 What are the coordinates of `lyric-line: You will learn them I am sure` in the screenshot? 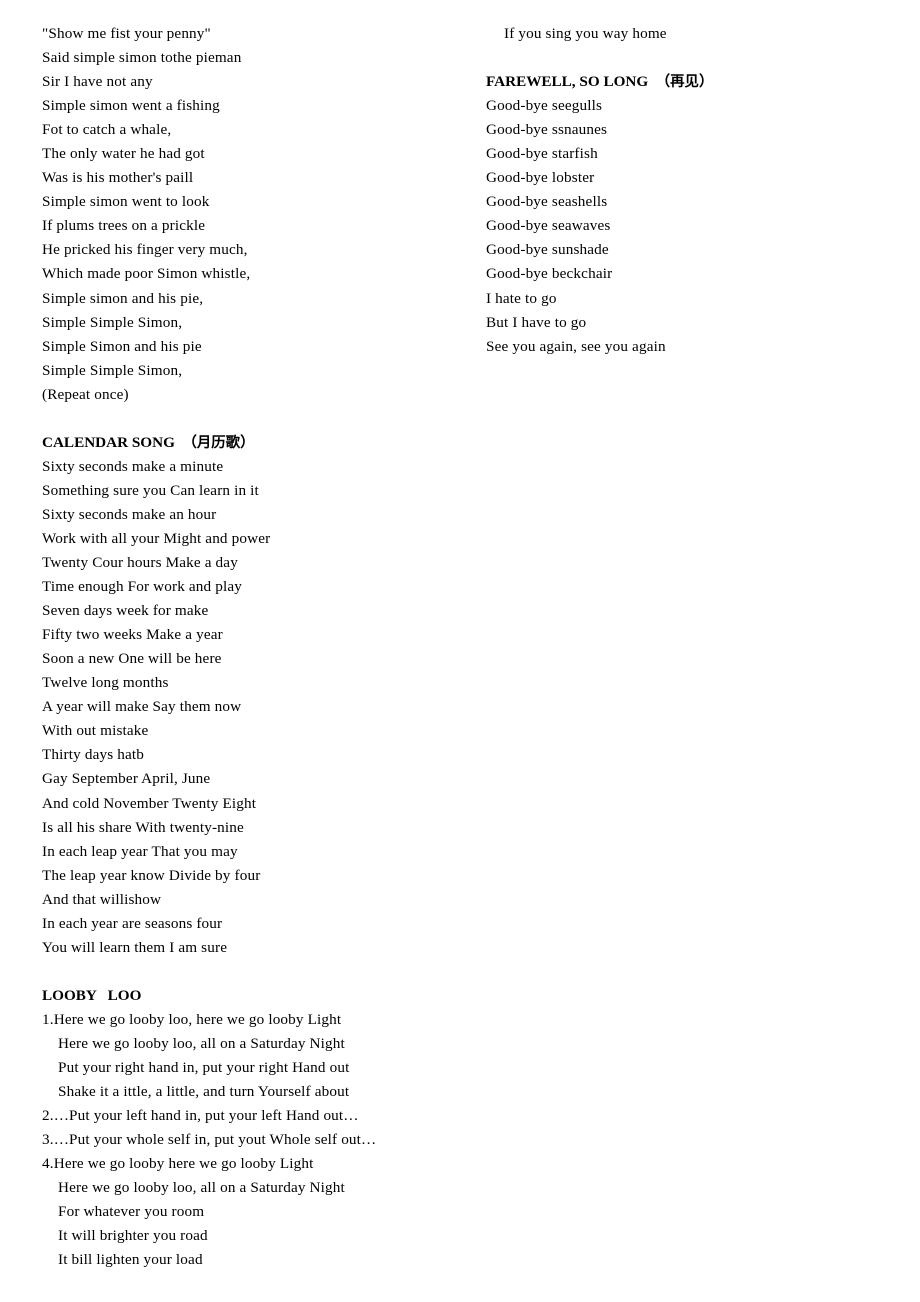 It's located at (135, 947).